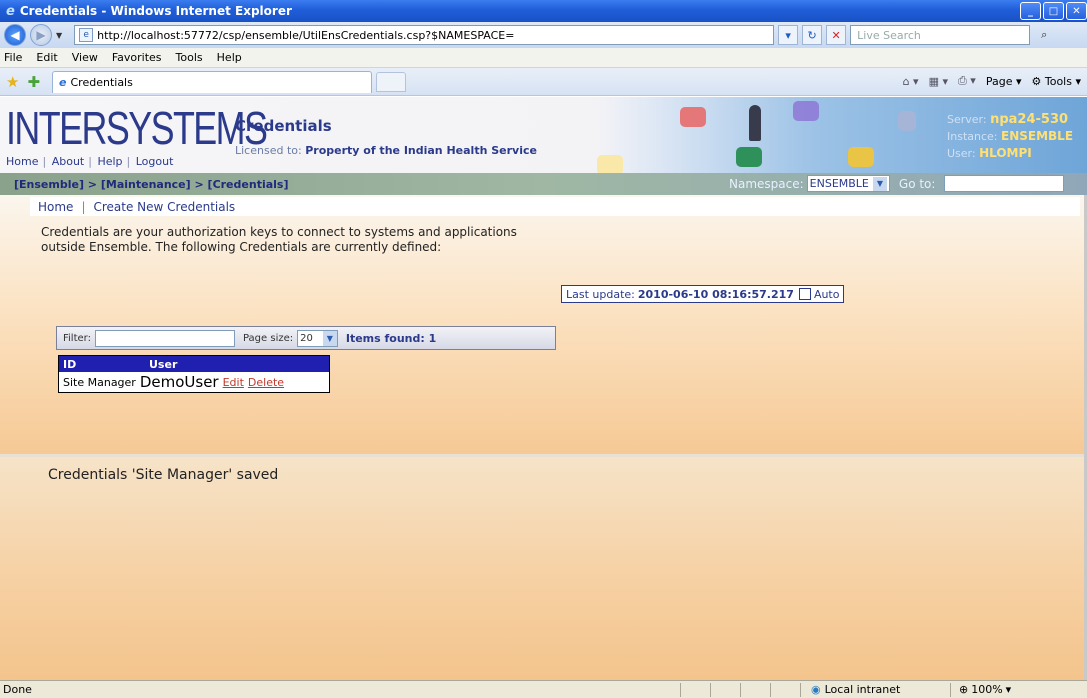 The image size is (1087, 698). Describe the element at coordinates (1009, 689) in the screenshot. I see `chevron-down-icon: ▾` at that location.